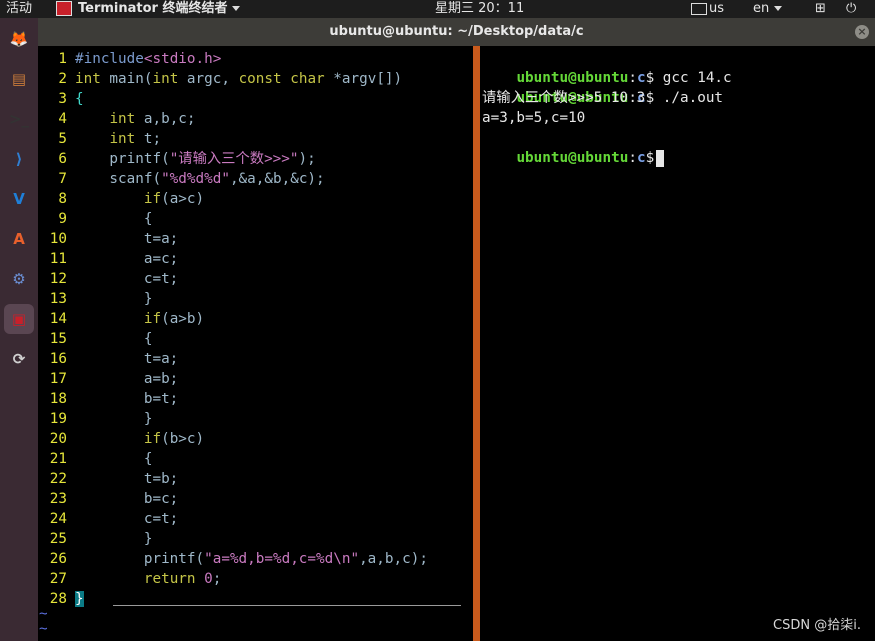  I want to click on vscode-icon: ⟩, so click(19, 159).